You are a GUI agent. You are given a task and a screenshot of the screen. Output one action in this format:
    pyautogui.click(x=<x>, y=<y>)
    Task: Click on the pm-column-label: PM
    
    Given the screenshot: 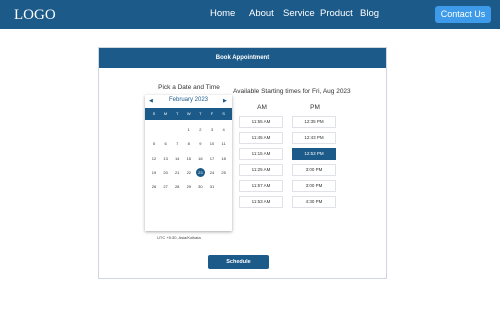 What is the action you would take?
    pyautogui.click(x=315, y=107)
    